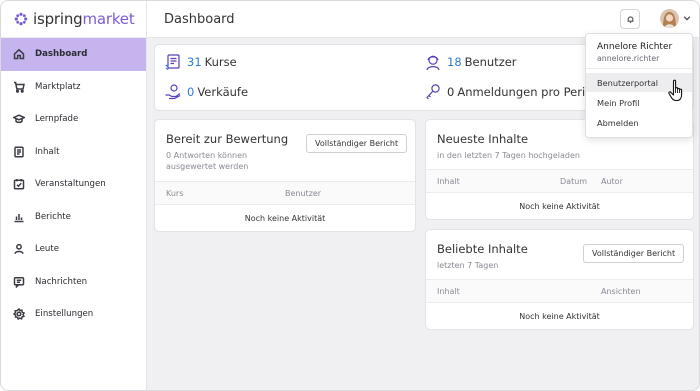 The width and height of the screenshot is (700, 391). What do you see at coordinates (58, 19) in the screenshot?
I see `logo-text-ispring: ispring` at bounding box center [58, 19].